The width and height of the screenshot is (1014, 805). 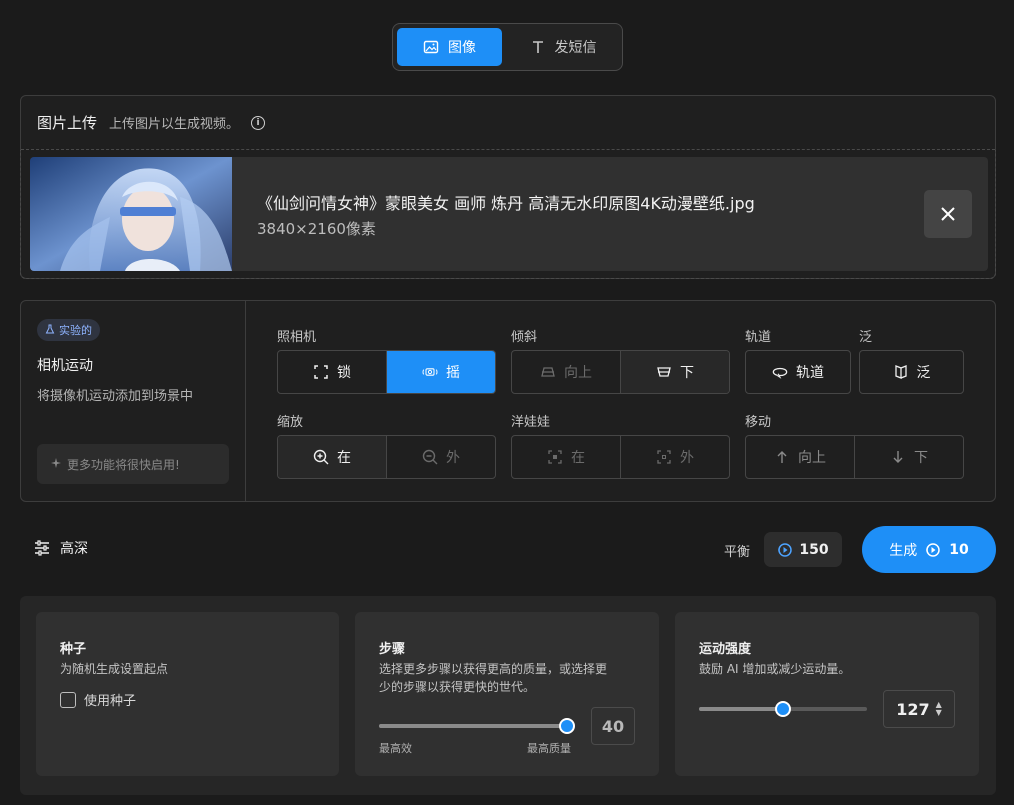 I want to click on balance-value: 150, so click(x=814, y=549).